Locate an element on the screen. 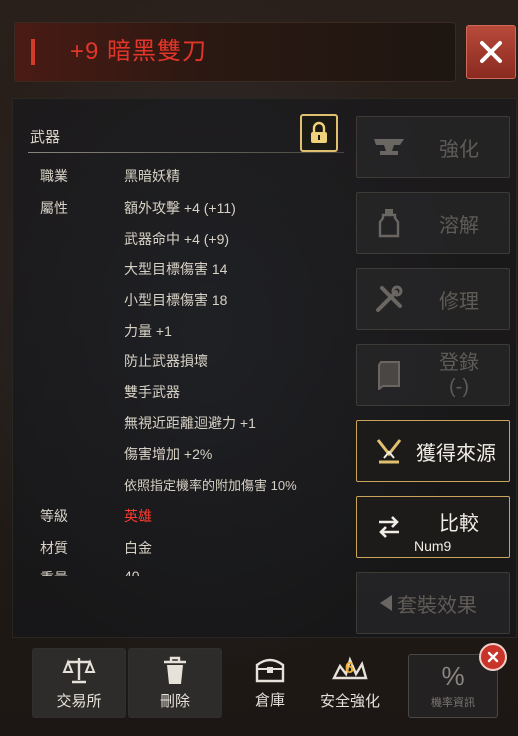  title-bar: +9 暗黑雙刀 is located at coordinates (235, 52).